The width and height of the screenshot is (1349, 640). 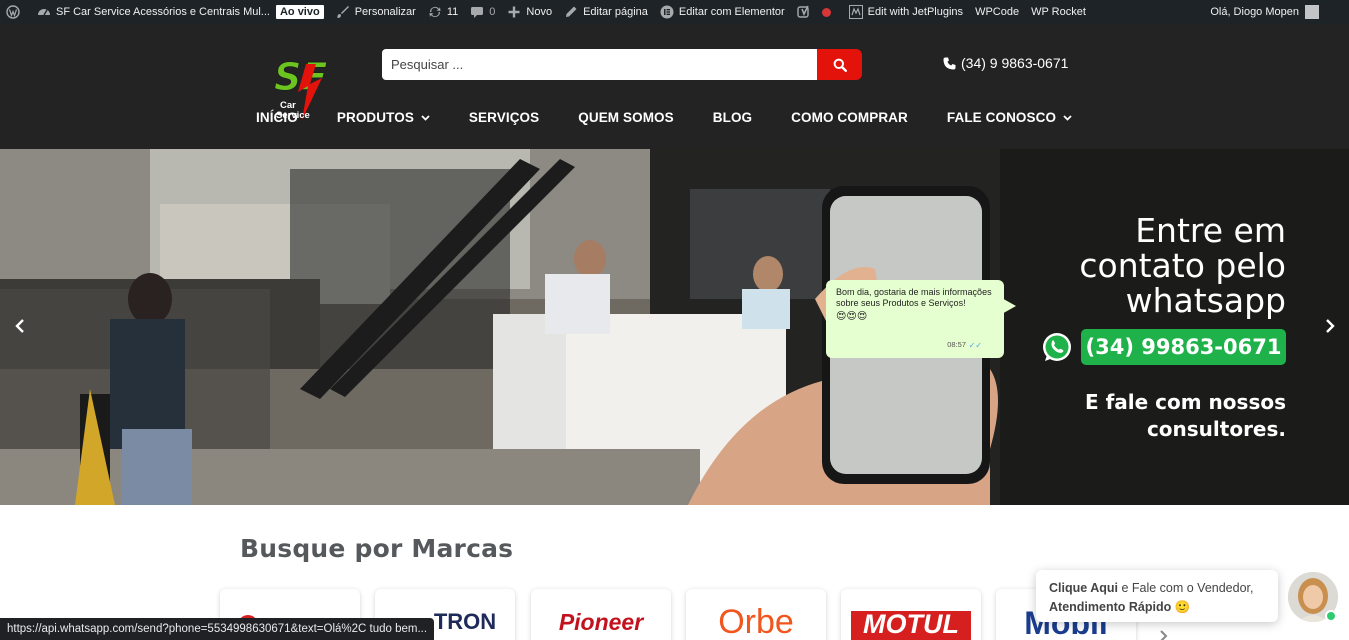 What do you see at coordinates (1083, 588) in the screenshot?
I see `chat-cta-bold: Clique Aqui` at bounding box center [1083, 588].